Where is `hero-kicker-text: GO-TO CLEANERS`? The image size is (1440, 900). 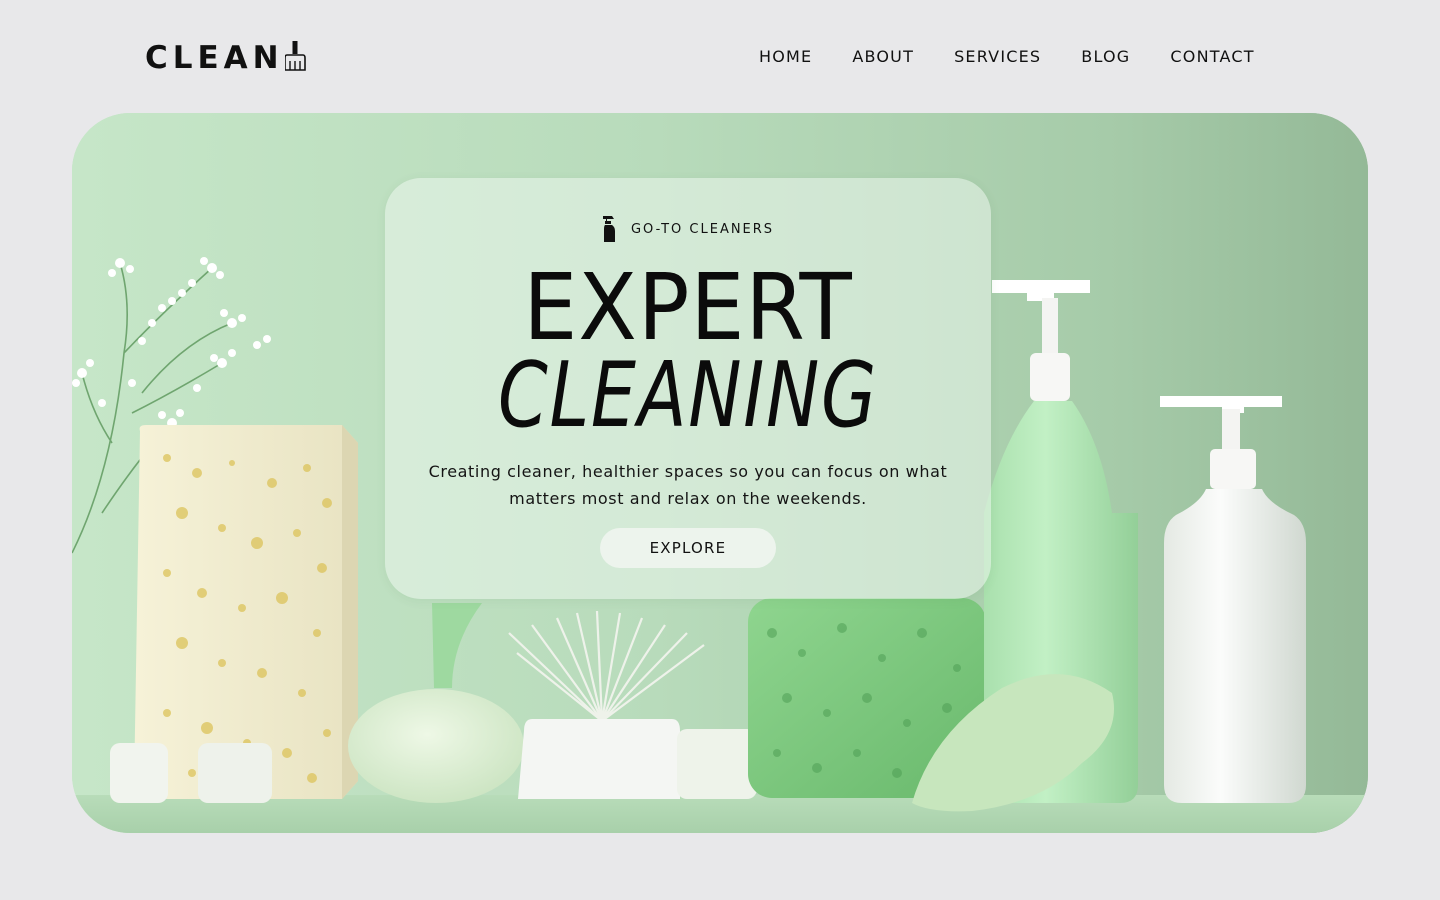
hero-kicker-text: GO-TO CLEANERS is located at coordinates (702, 229).